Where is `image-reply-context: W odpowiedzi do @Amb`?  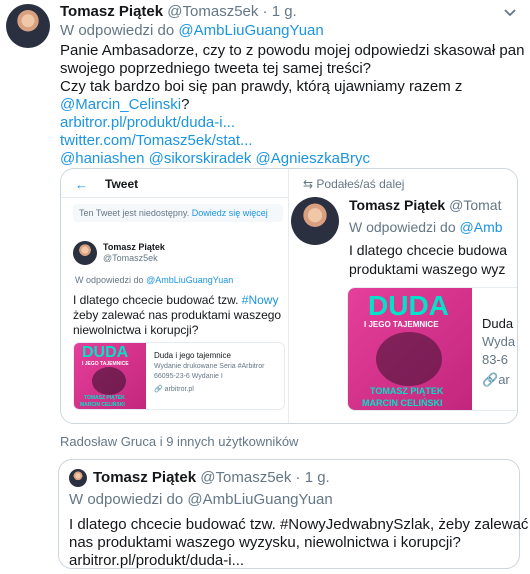
image-reply-context: W odpowiedzi do @Amb is located at coordinates (426, 227).